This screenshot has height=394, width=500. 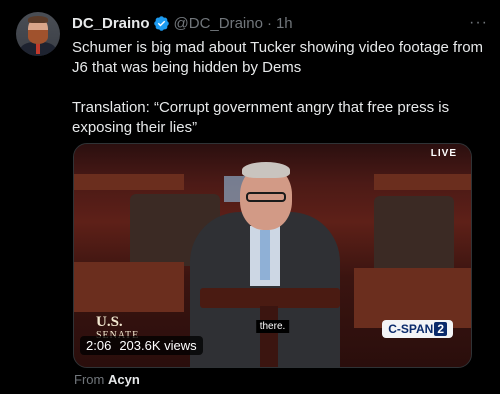 I want to click on avatar, so click(x=38, y=34).